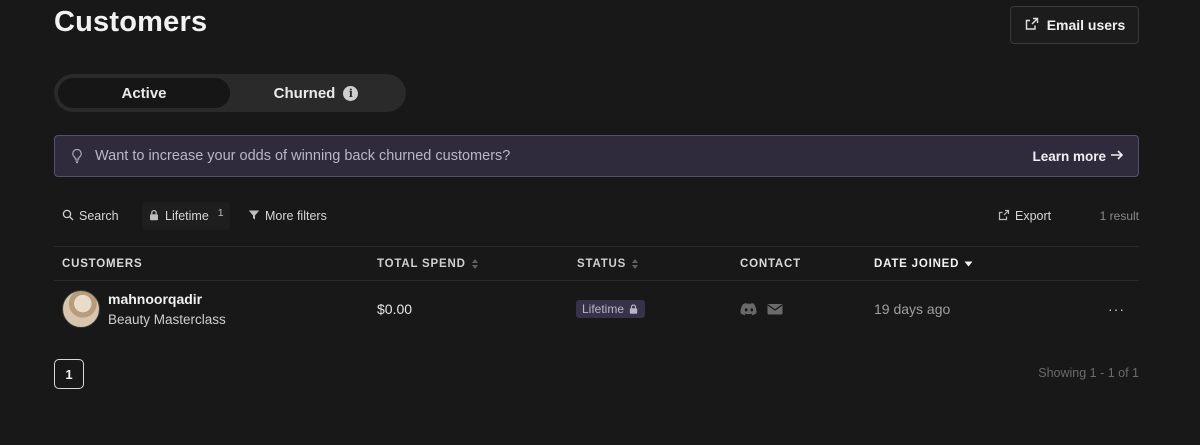 The width and height of the screenshot is (1200, 445). I want to click on date-joined-value: 19 days ago, so click(912, 309).